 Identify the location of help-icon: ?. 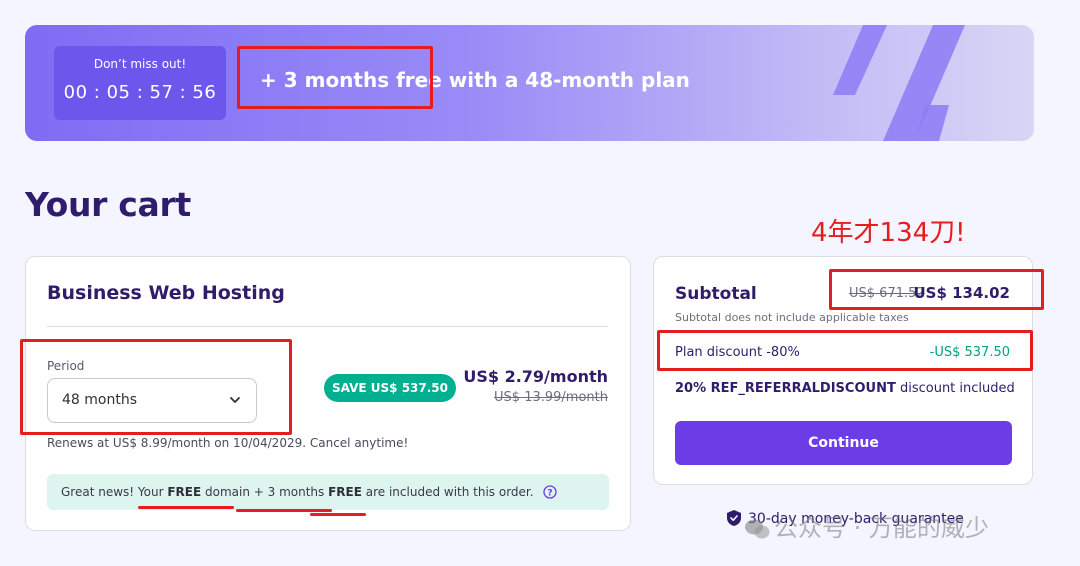
(550, 492).